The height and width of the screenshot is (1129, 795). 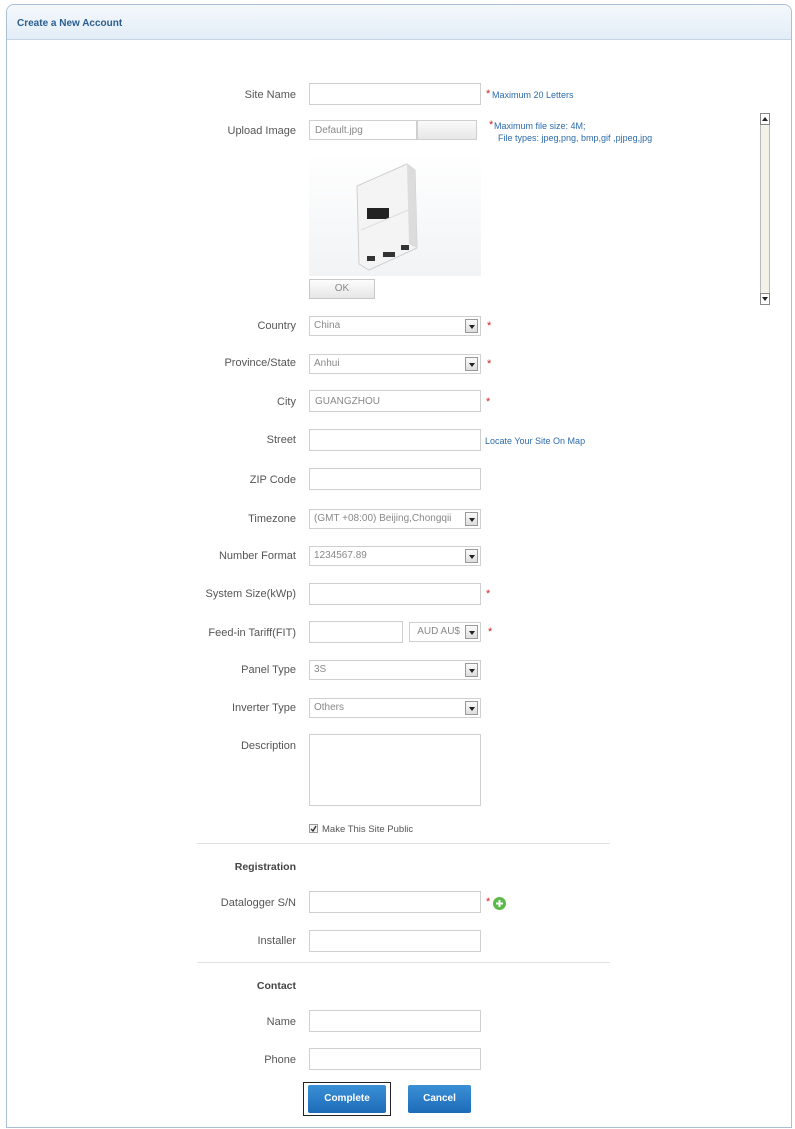 I want to click on make-public-label: Make This Site Public, so click(x=368, y=829).